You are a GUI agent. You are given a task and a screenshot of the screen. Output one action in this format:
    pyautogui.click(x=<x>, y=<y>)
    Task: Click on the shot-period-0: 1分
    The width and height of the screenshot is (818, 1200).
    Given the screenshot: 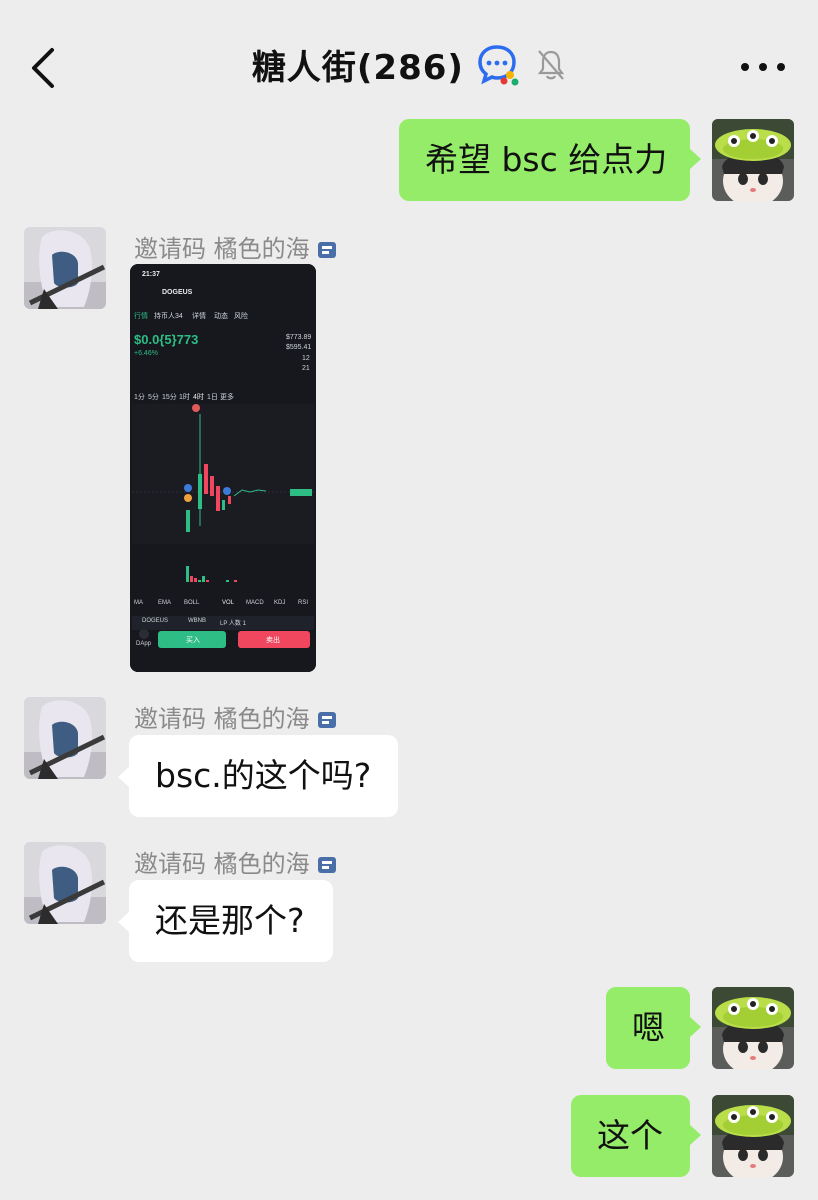 What is the action you would take?
    pyautogui.click(x=139, y=397)
    